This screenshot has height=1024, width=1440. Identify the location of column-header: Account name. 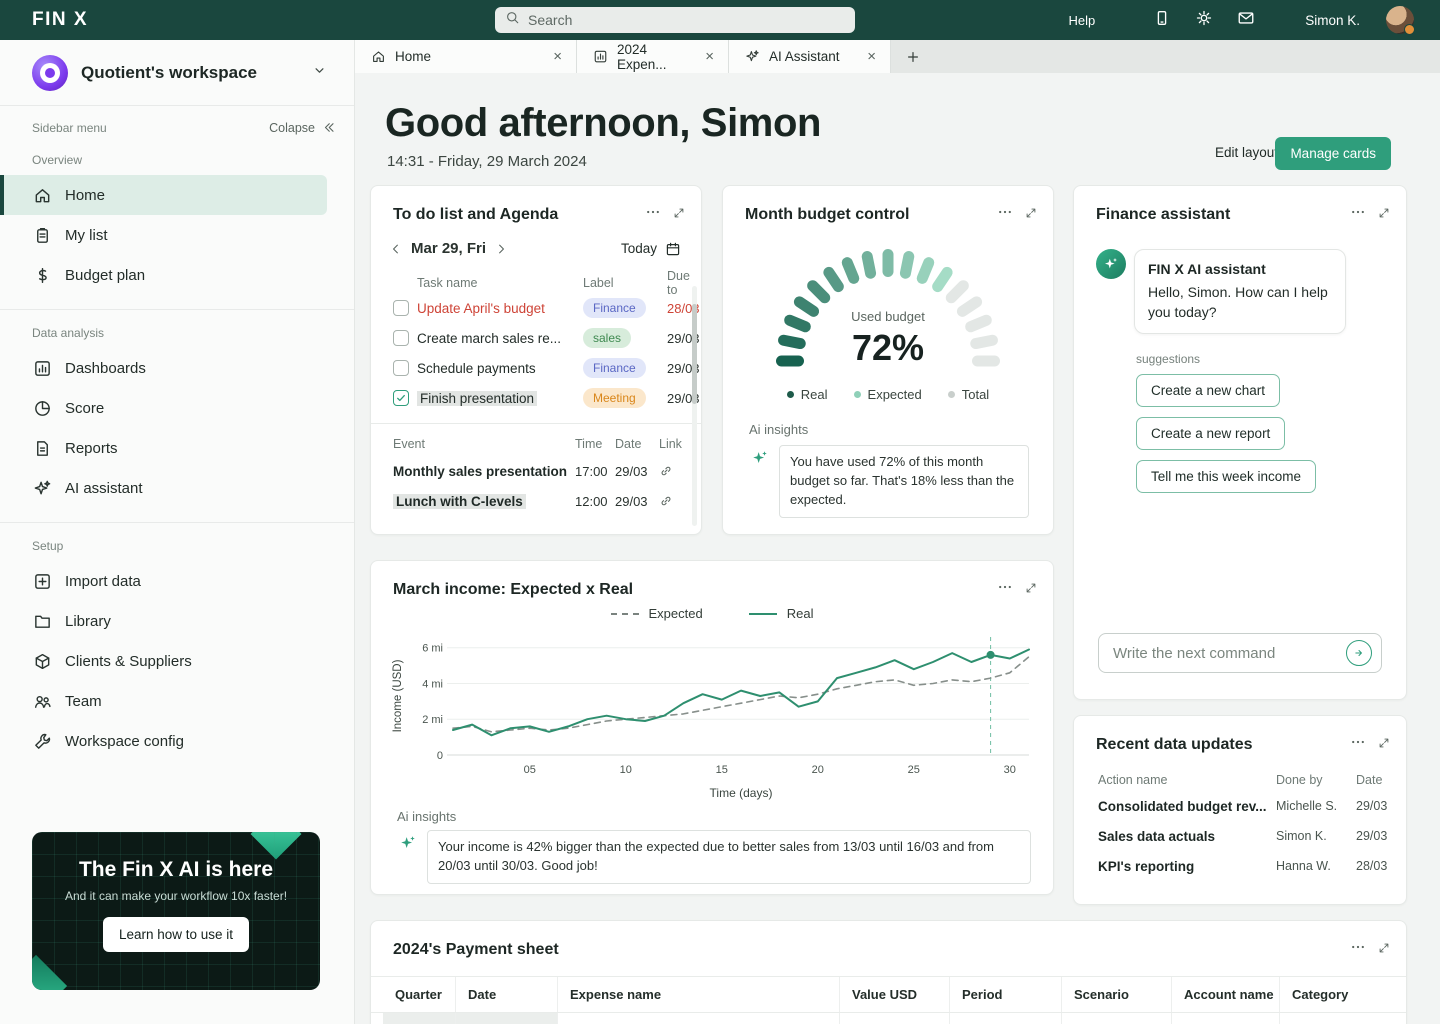
(1225, 994).